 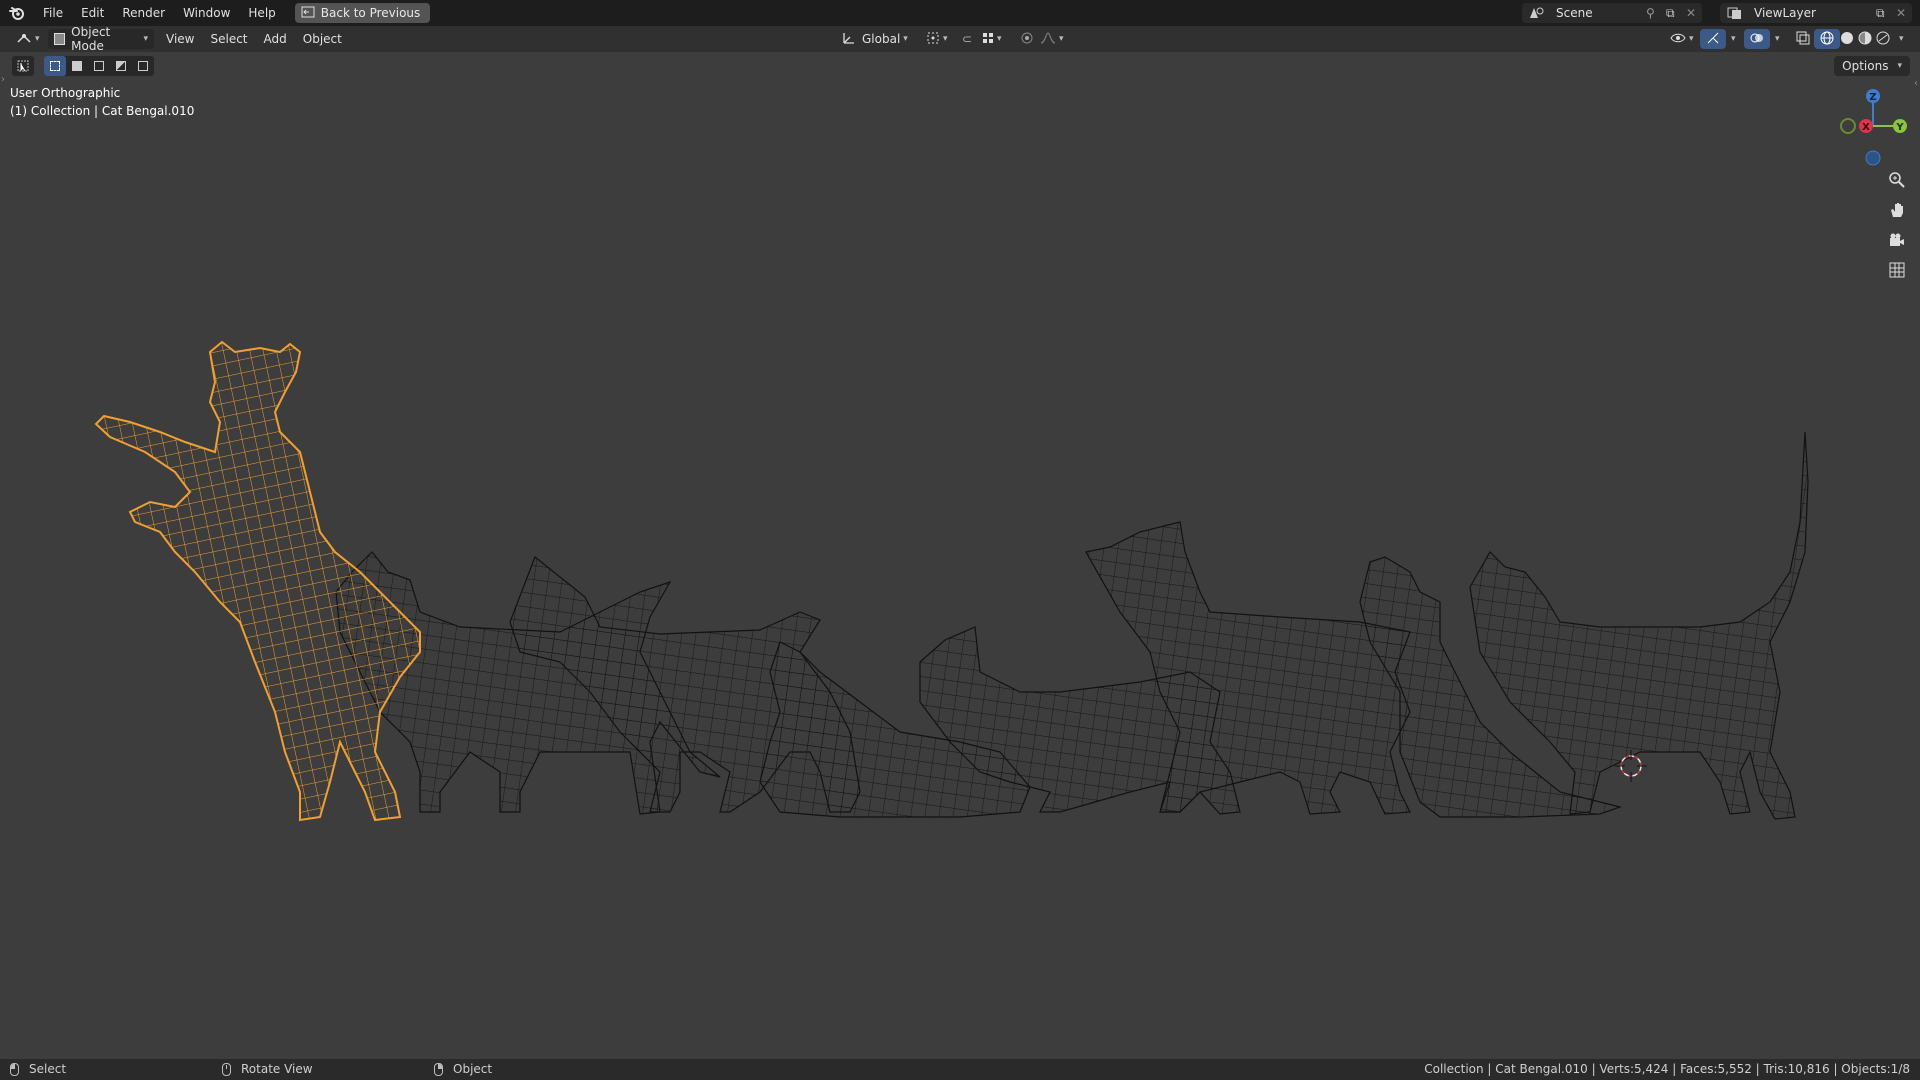 I want to click on view-layer-icon, so click(x=1735, y=13).